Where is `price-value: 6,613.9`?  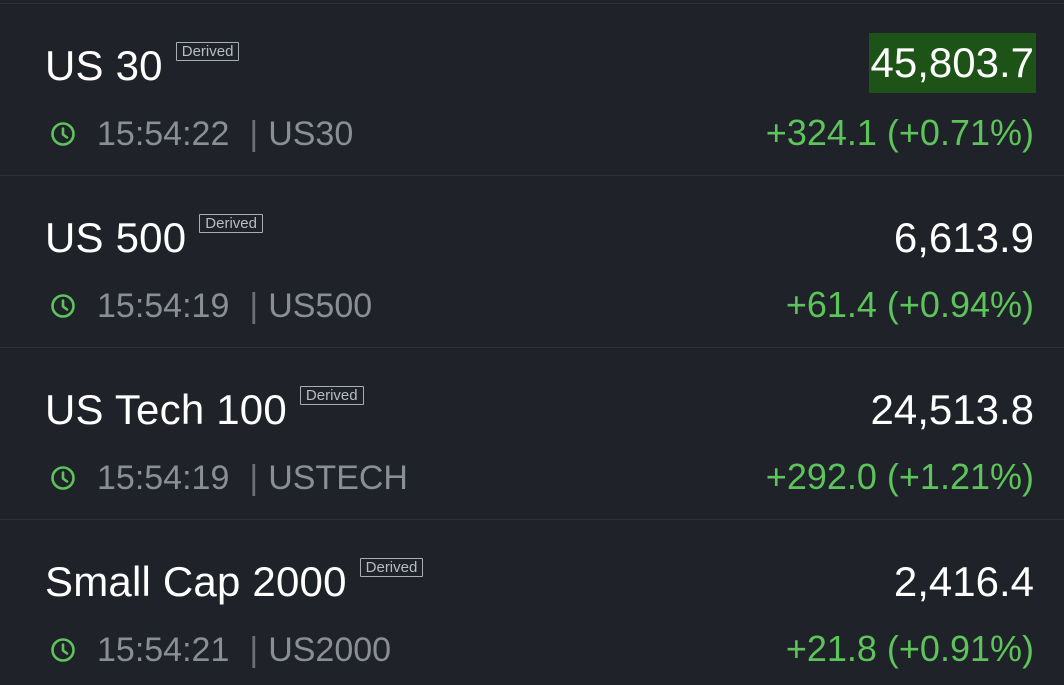
price-value: 6,613.9 is located at coordinates (963, 237).